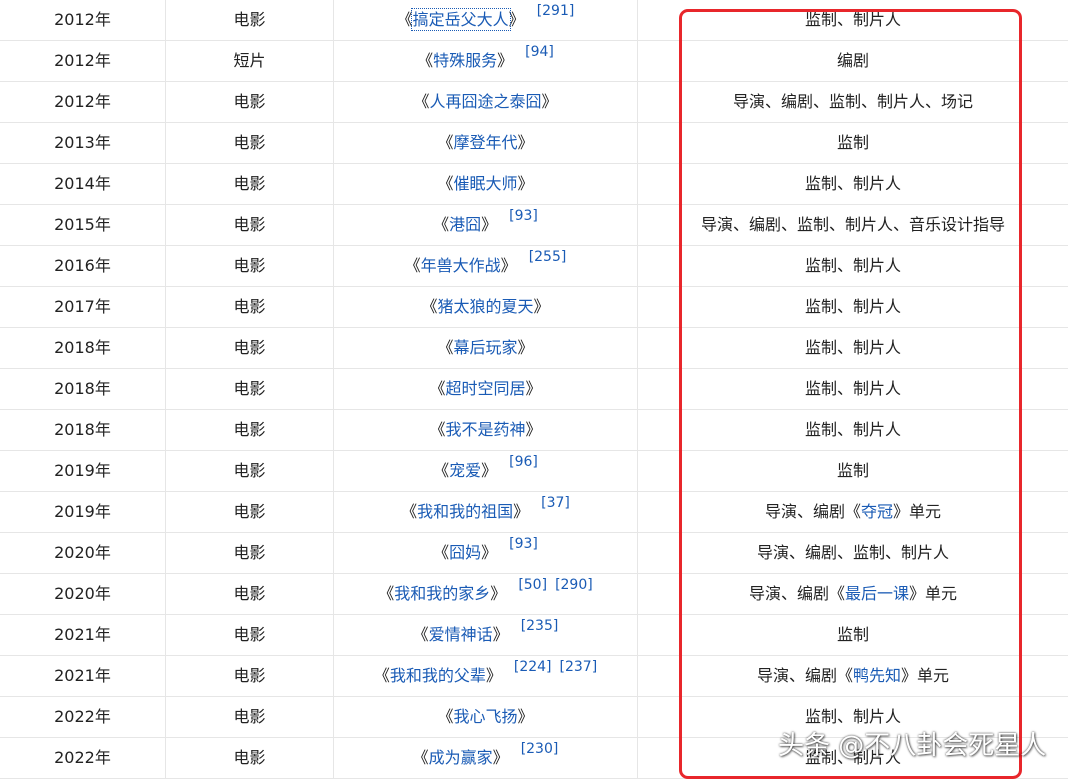 This screenshot has width=1080, height=783. I want to click on work-cell: 《囧妈》 [93], so click(485, 553).